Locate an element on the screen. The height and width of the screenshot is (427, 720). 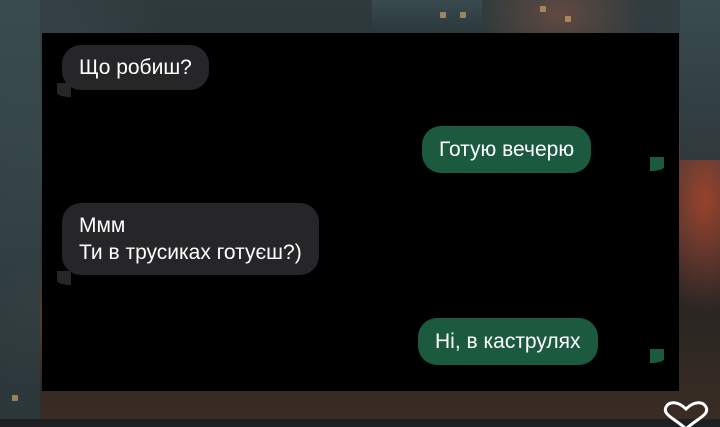
message-text: Що робиш? is located at coordinates (135, 67).